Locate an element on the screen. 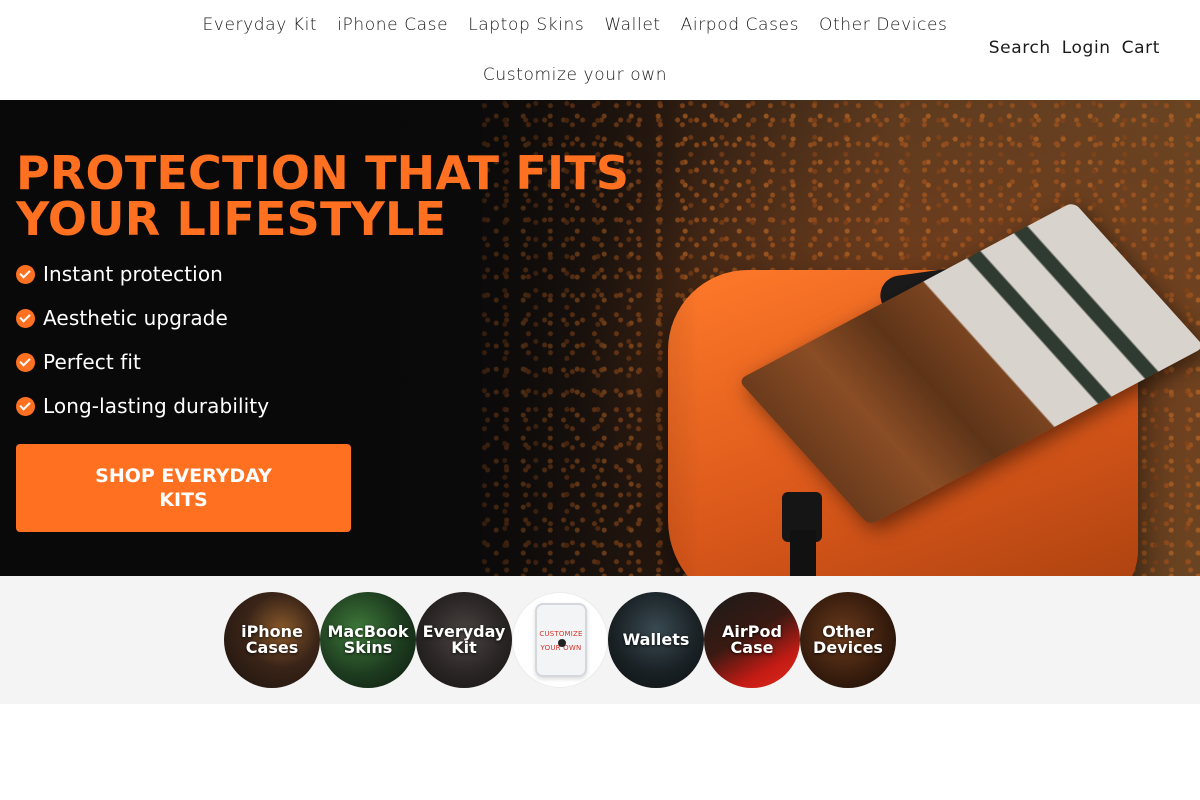 Image resolution: width=1200 pixels, height=800 pixels. nav-row-secondary: Customize your own is located at coordinates (575, 75).